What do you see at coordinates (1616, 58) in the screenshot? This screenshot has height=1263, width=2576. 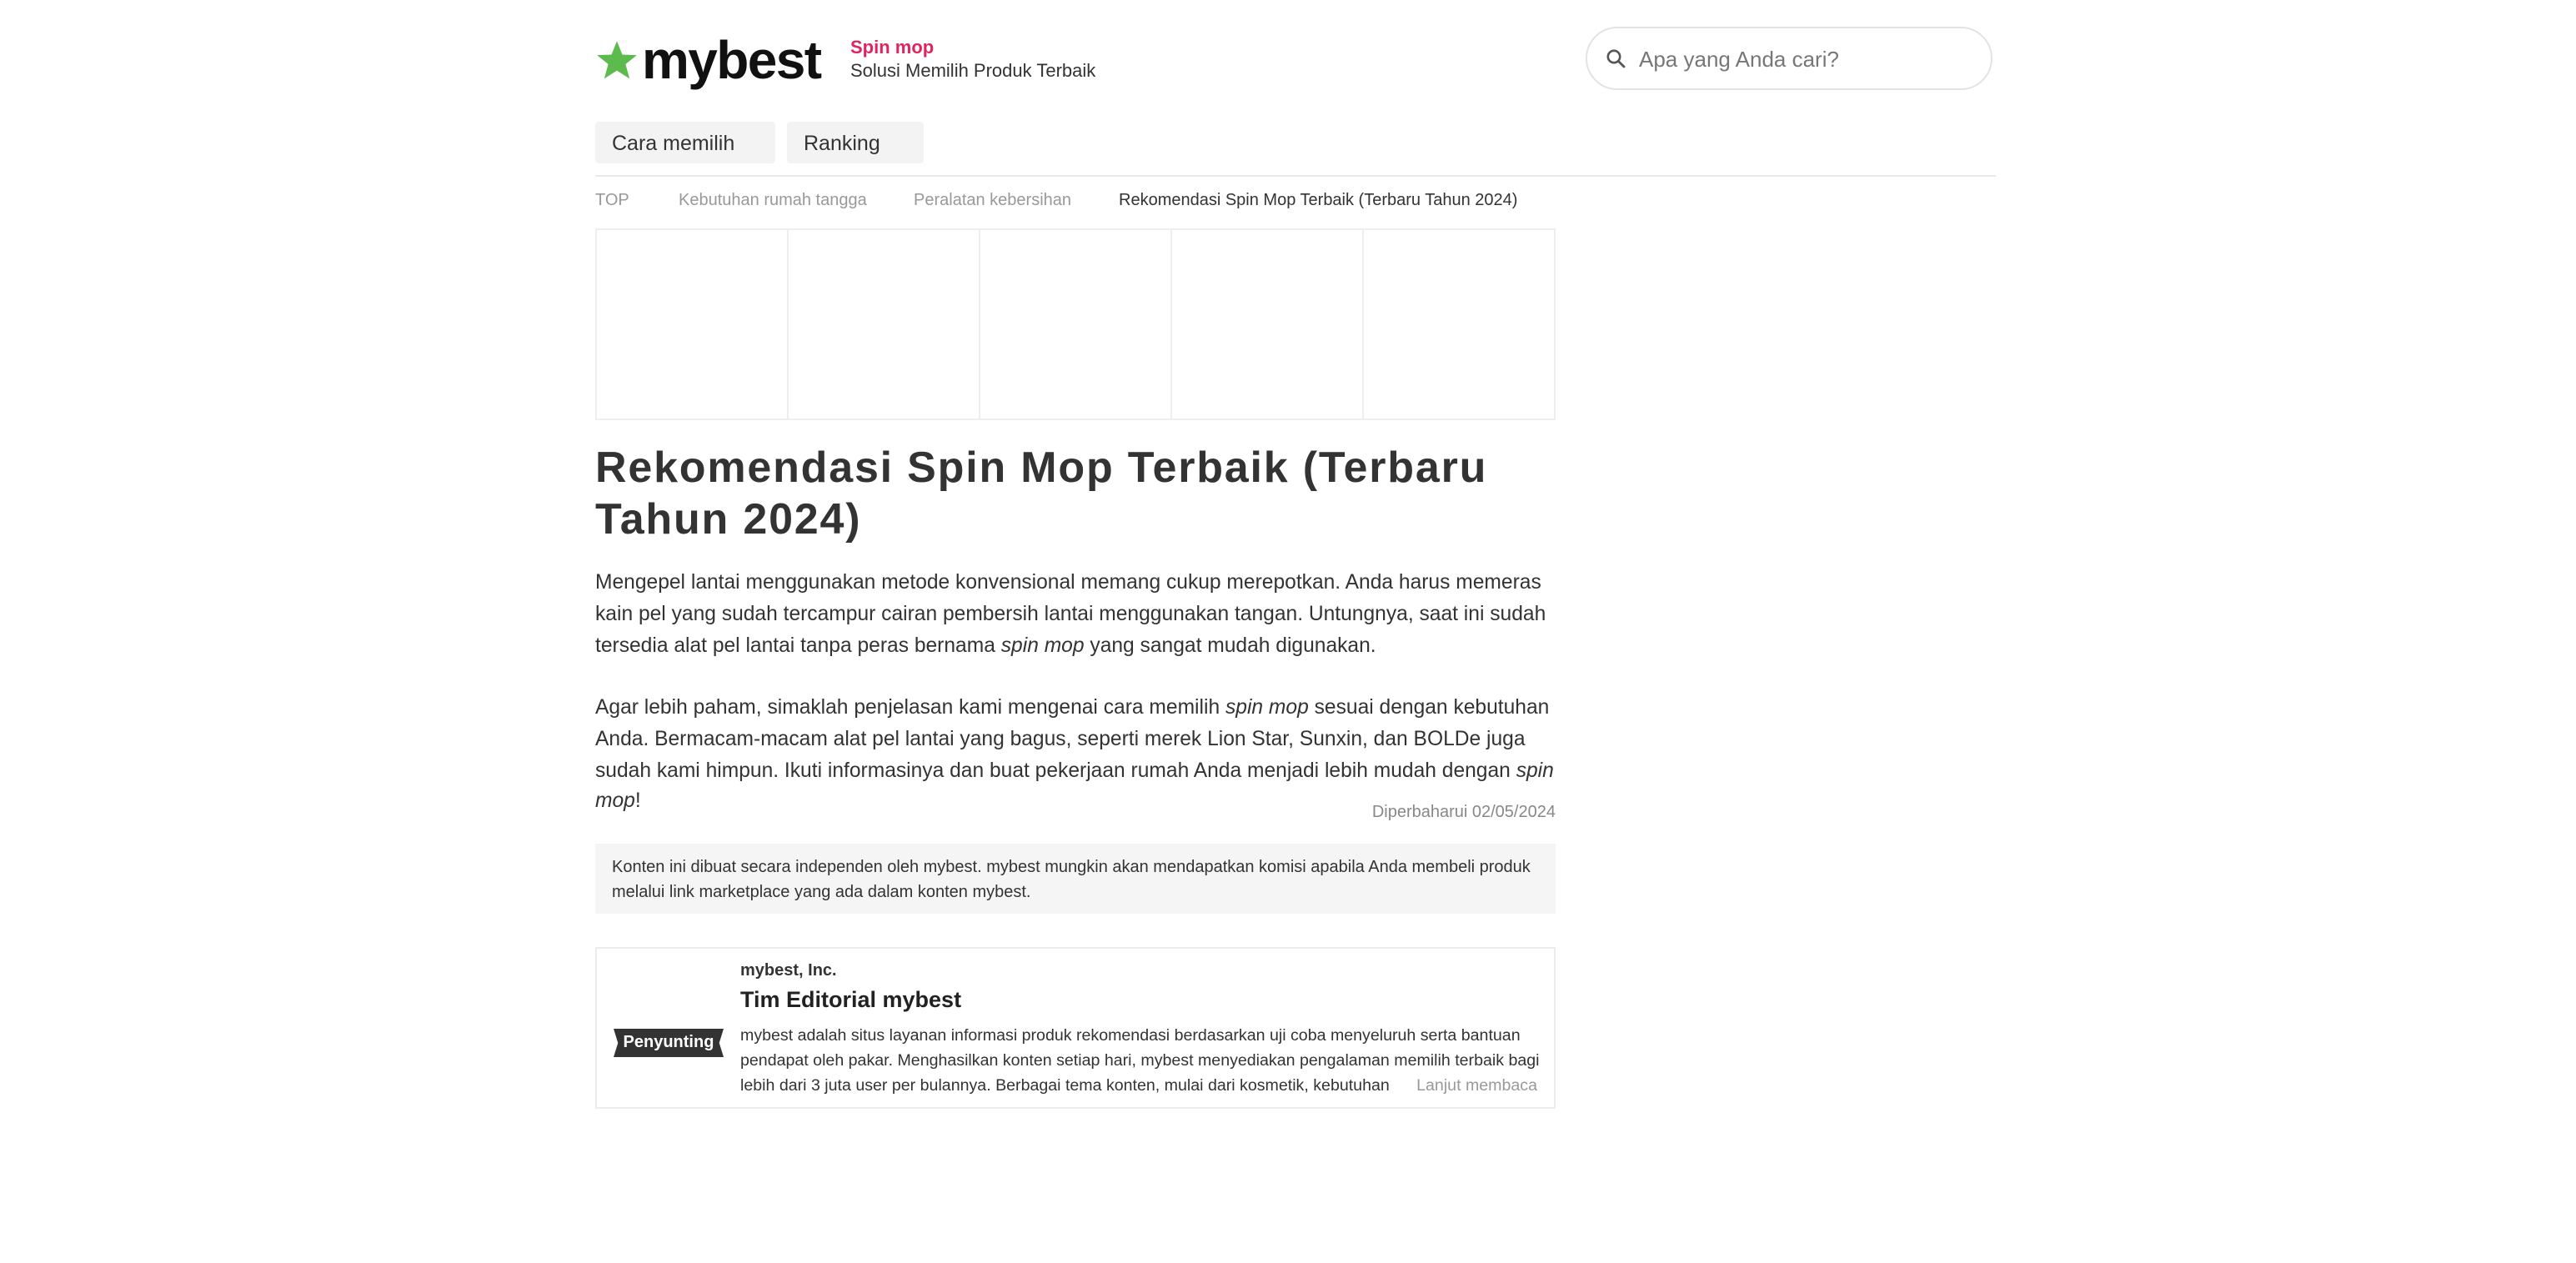 I see `search-icon` at bounding box center [1616, 58].